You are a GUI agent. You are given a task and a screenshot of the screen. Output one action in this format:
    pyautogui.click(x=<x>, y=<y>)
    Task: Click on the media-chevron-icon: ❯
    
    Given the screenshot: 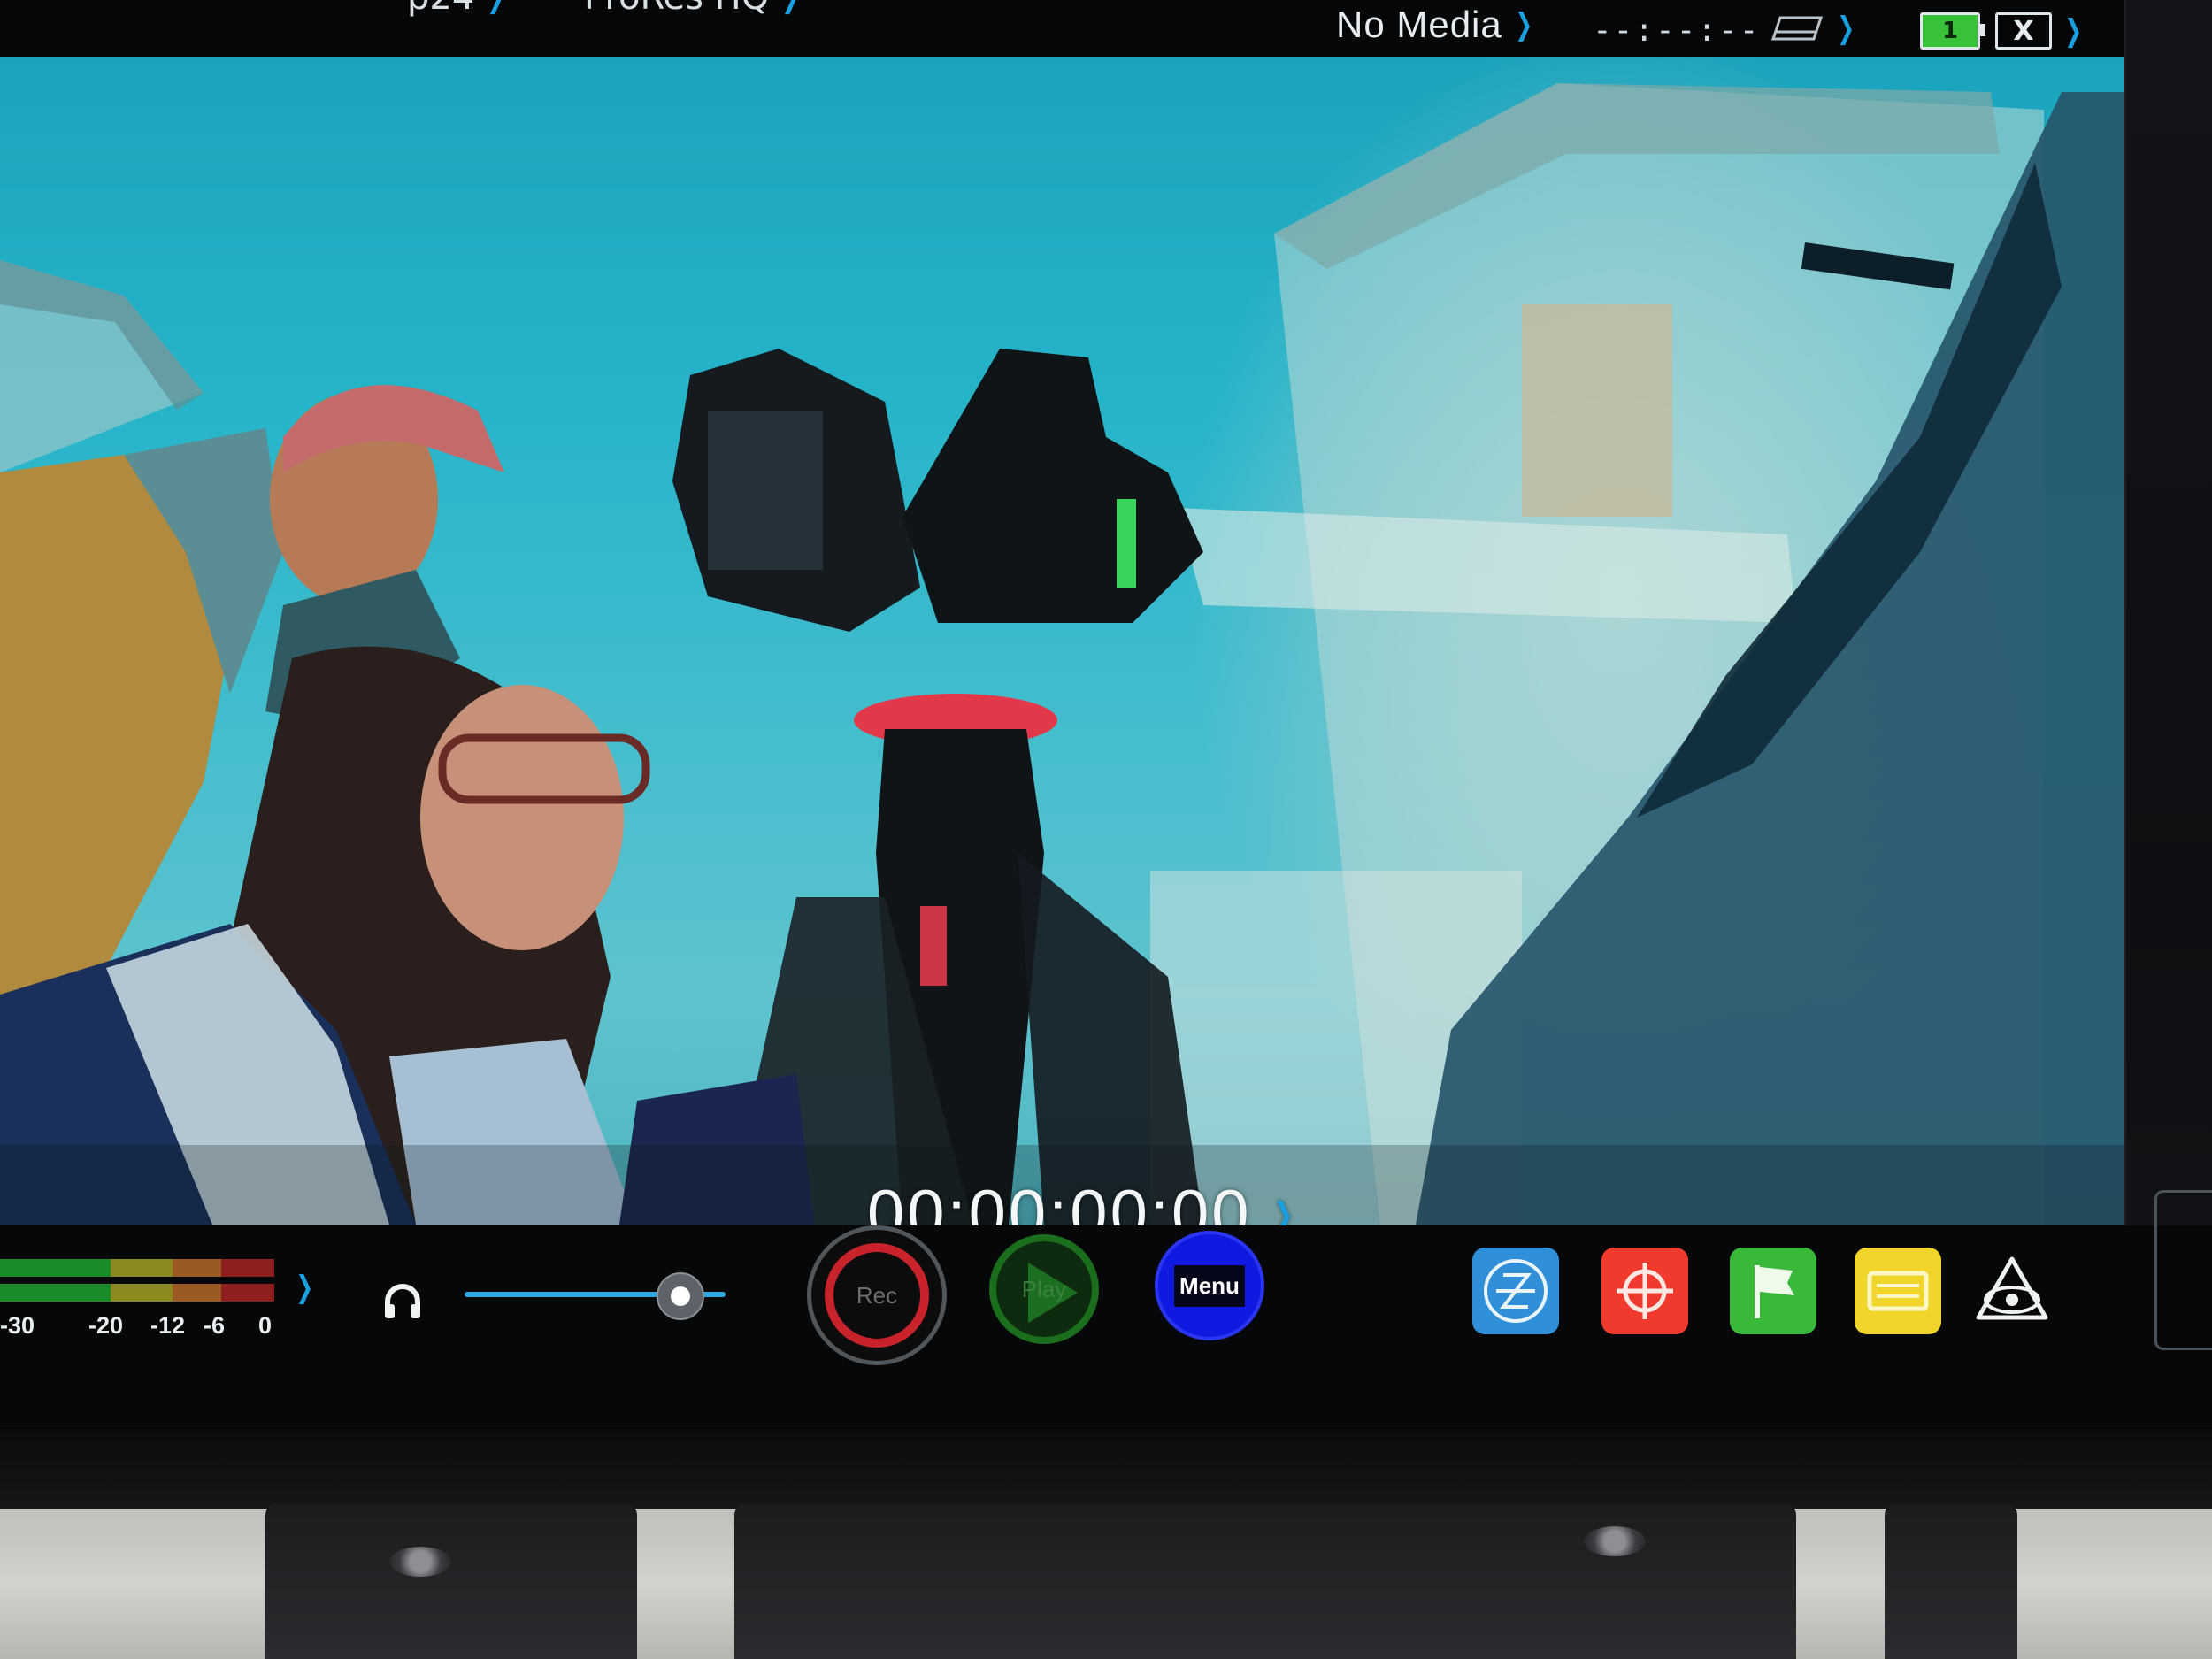 What is the action you would take?
    pyautogui.click(x=1523, y=25)
    